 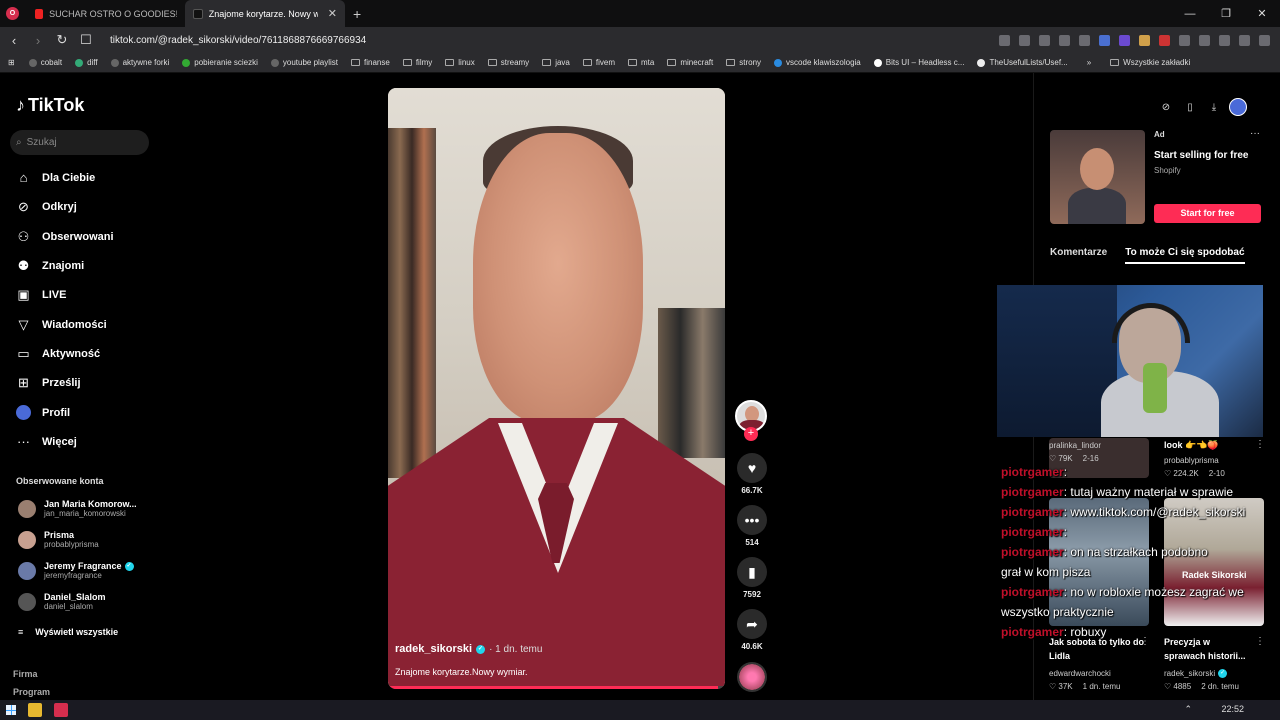 What do you see at coordinates (86, 40) in the screenshot?
I see `bookmark-icon: ☐` at bounding box center [86, 40].